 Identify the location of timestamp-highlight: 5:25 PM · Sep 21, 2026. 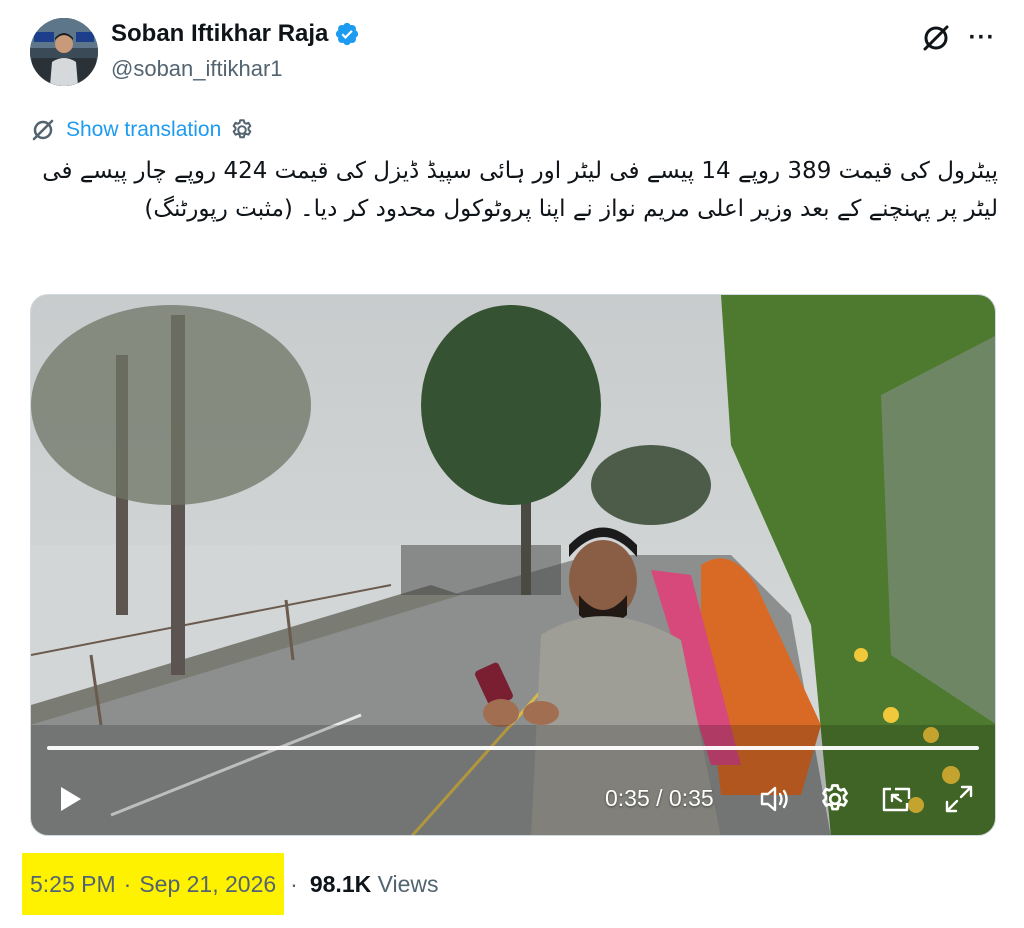
(153, 884).